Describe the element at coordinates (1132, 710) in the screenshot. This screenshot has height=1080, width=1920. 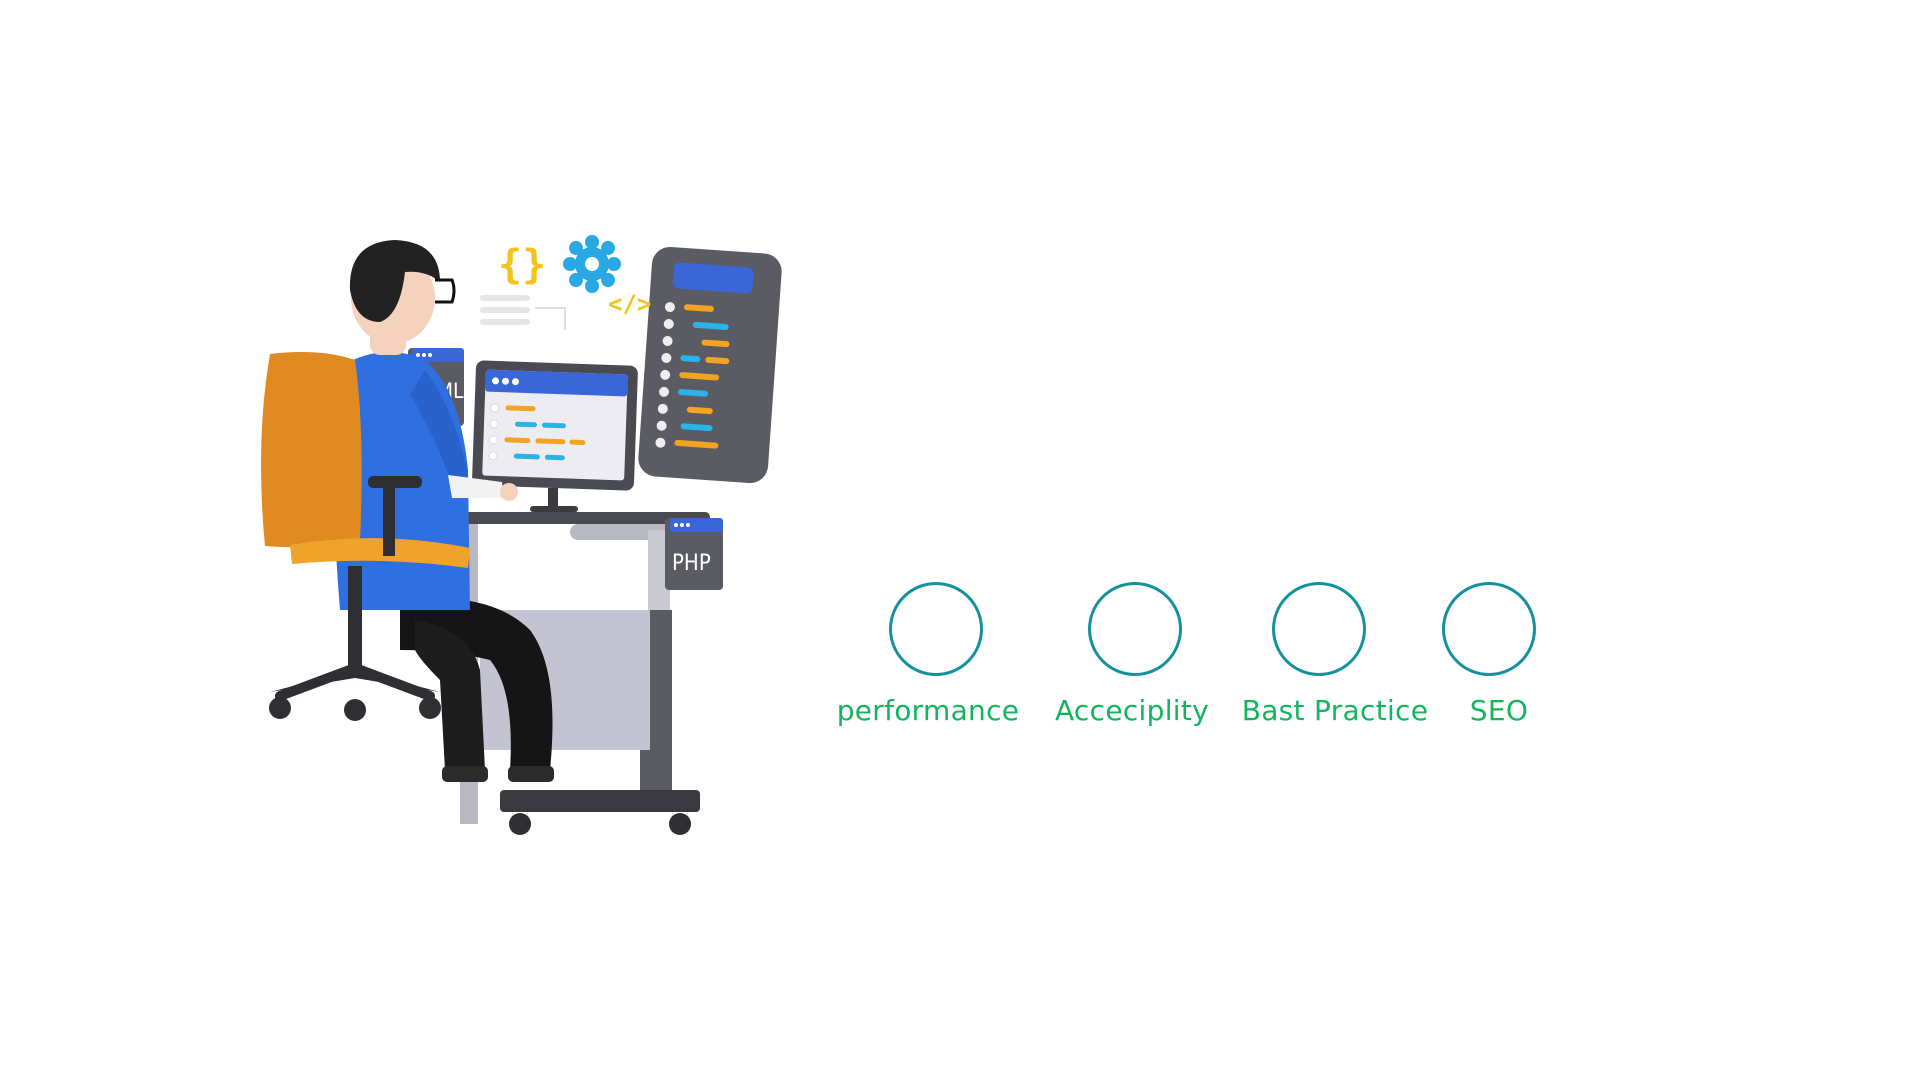
I see `metric-label: Acceciplity` at that location.